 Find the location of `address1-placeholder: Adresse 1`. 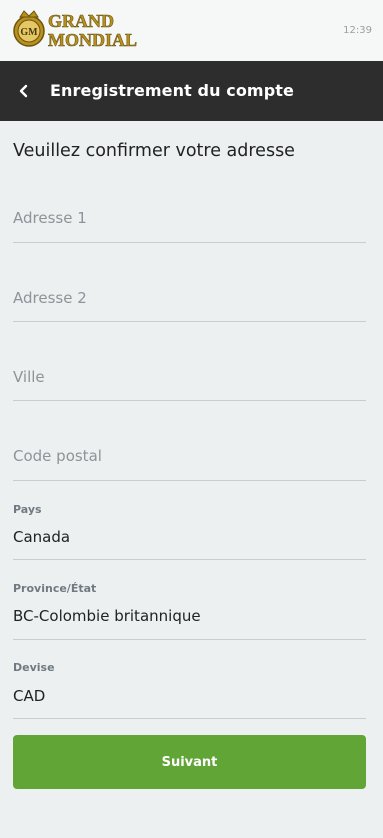

address1-placeholder: Adresse 1 is located at coordinates (50, 218).